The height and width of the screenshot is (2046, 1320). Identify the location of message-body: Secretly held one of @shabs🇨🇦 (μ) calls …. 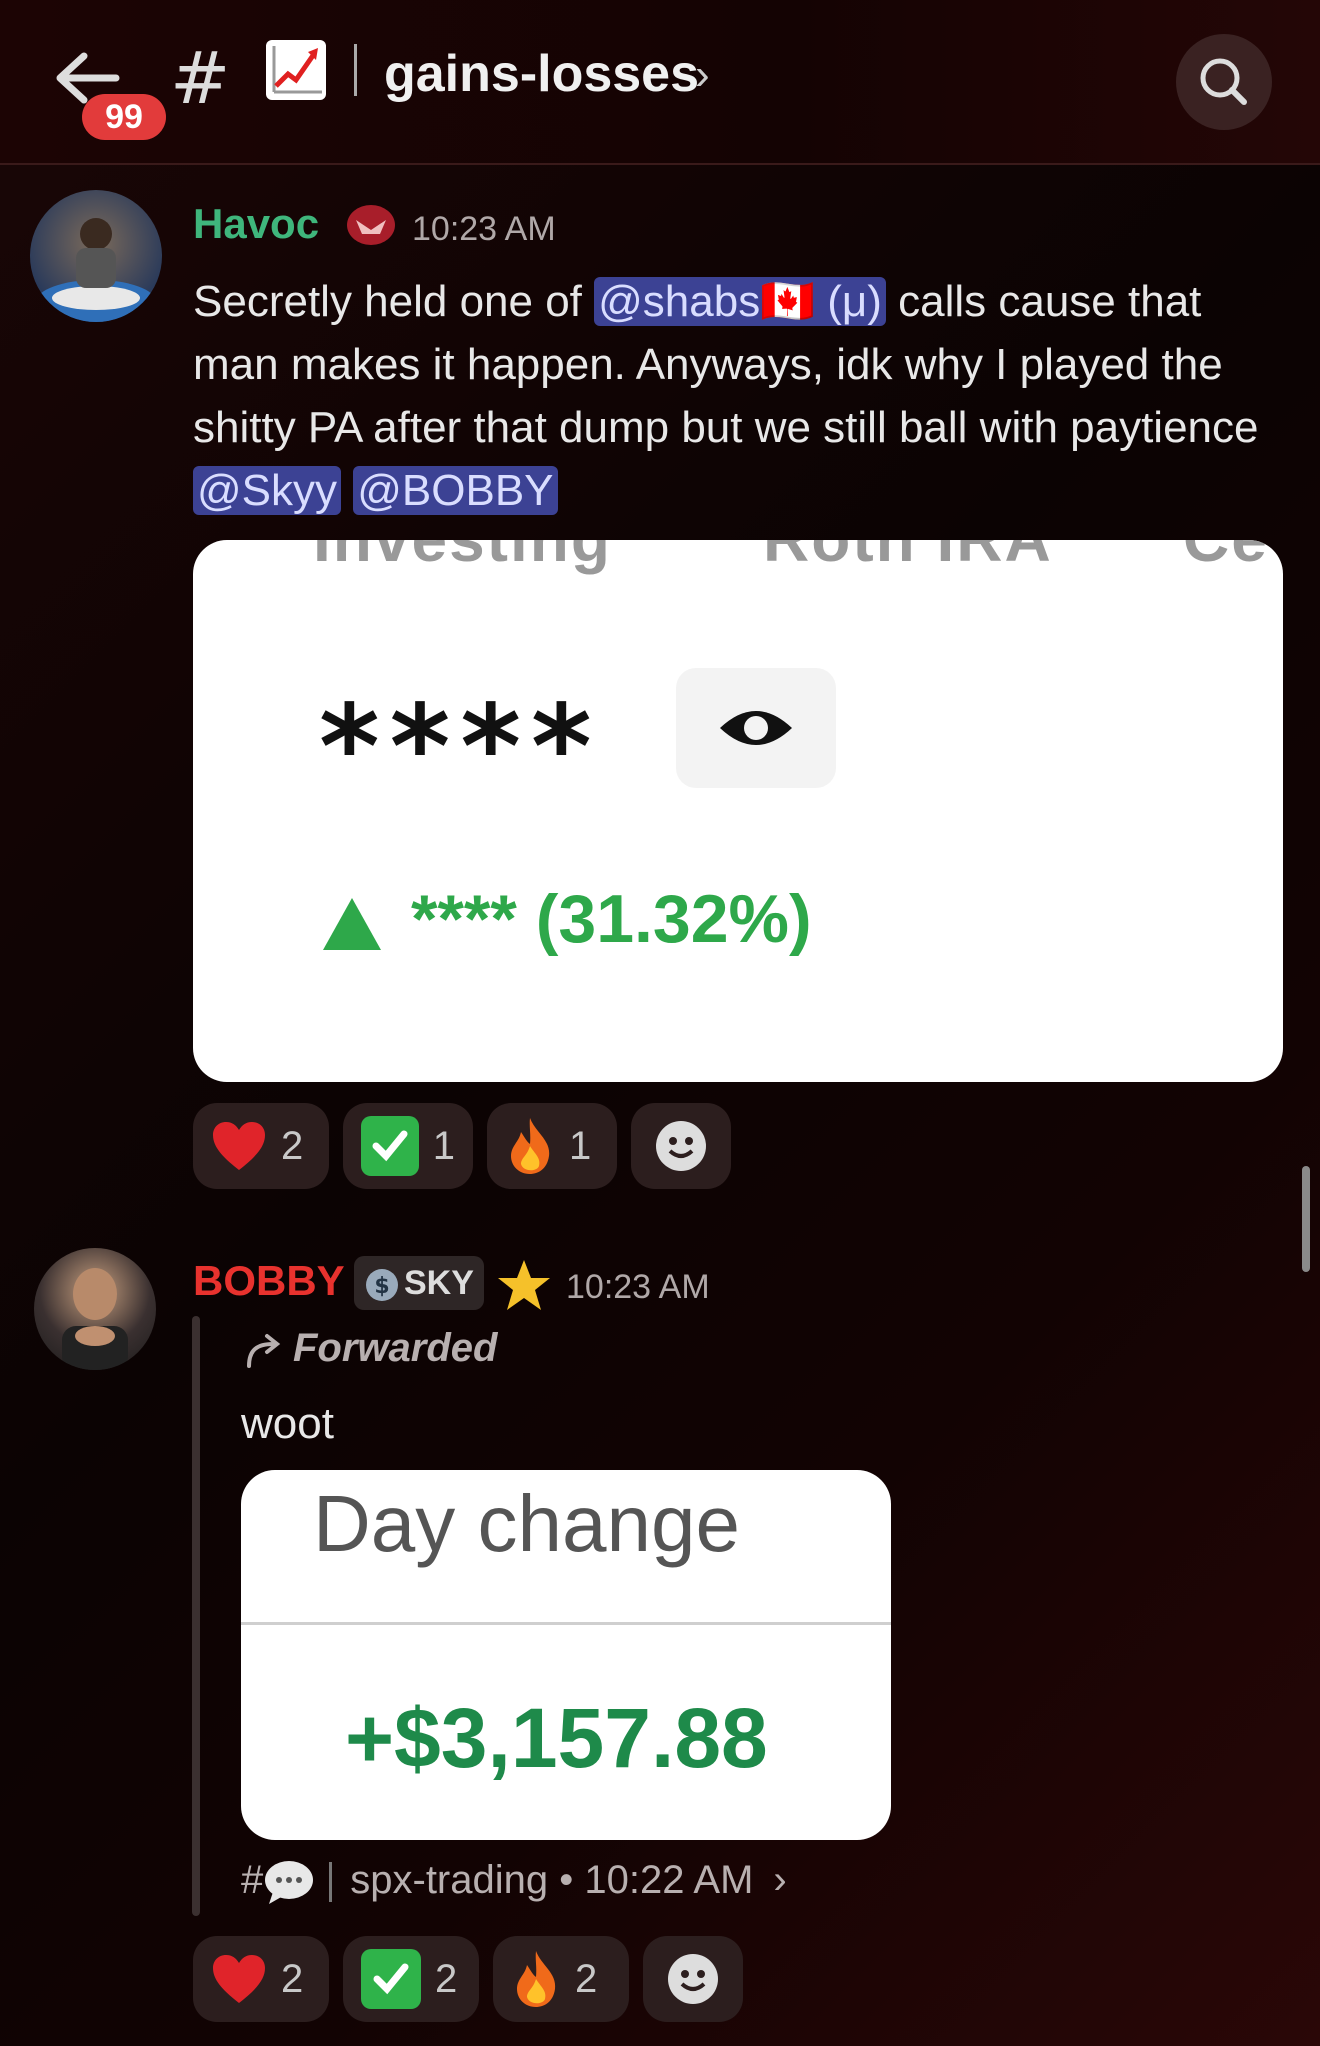
(726, 396).